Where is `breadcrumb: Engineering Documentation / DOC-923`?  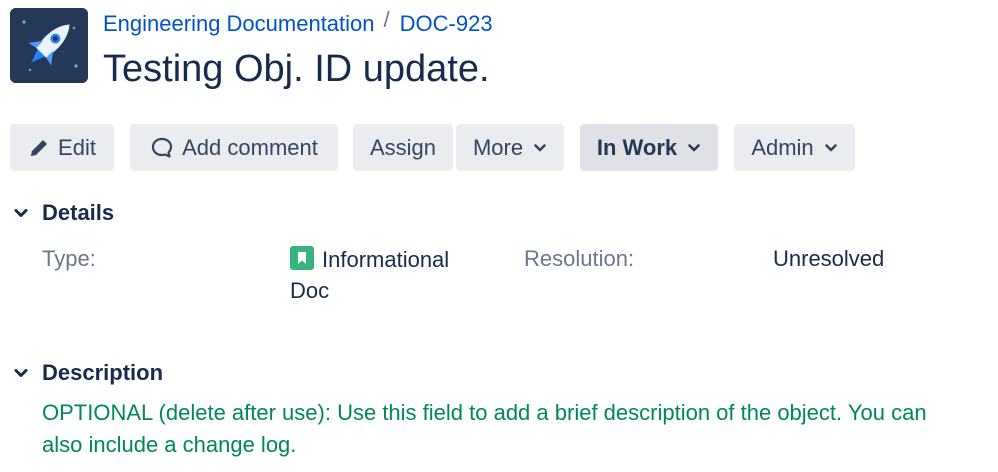 breadcrumb: Engineering Documentation / DOC-923 is located at coordinates (298, 22).